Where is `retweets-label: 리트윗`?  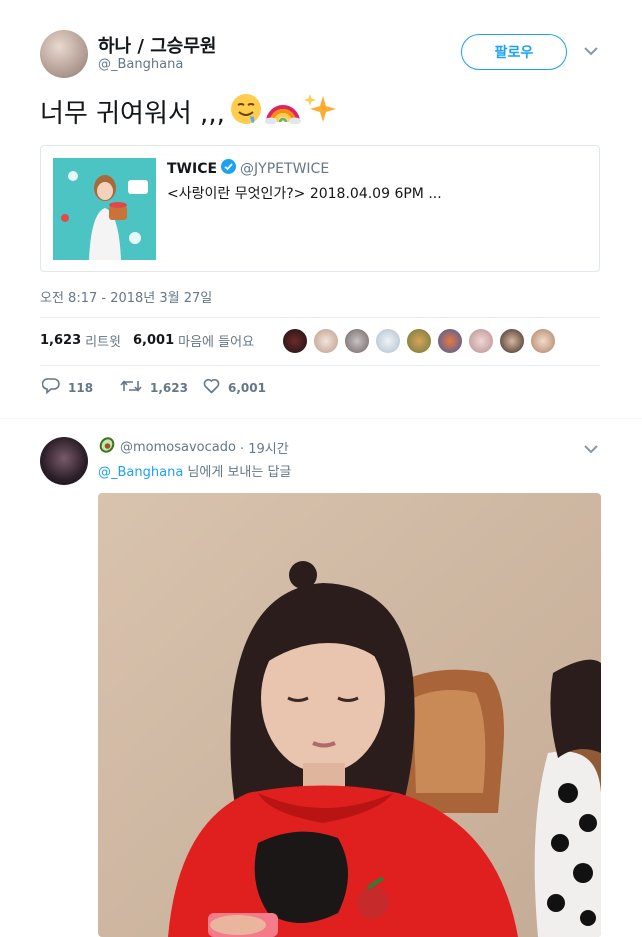
retweets-label: 리트윗 is located at coordinates (103, 340).